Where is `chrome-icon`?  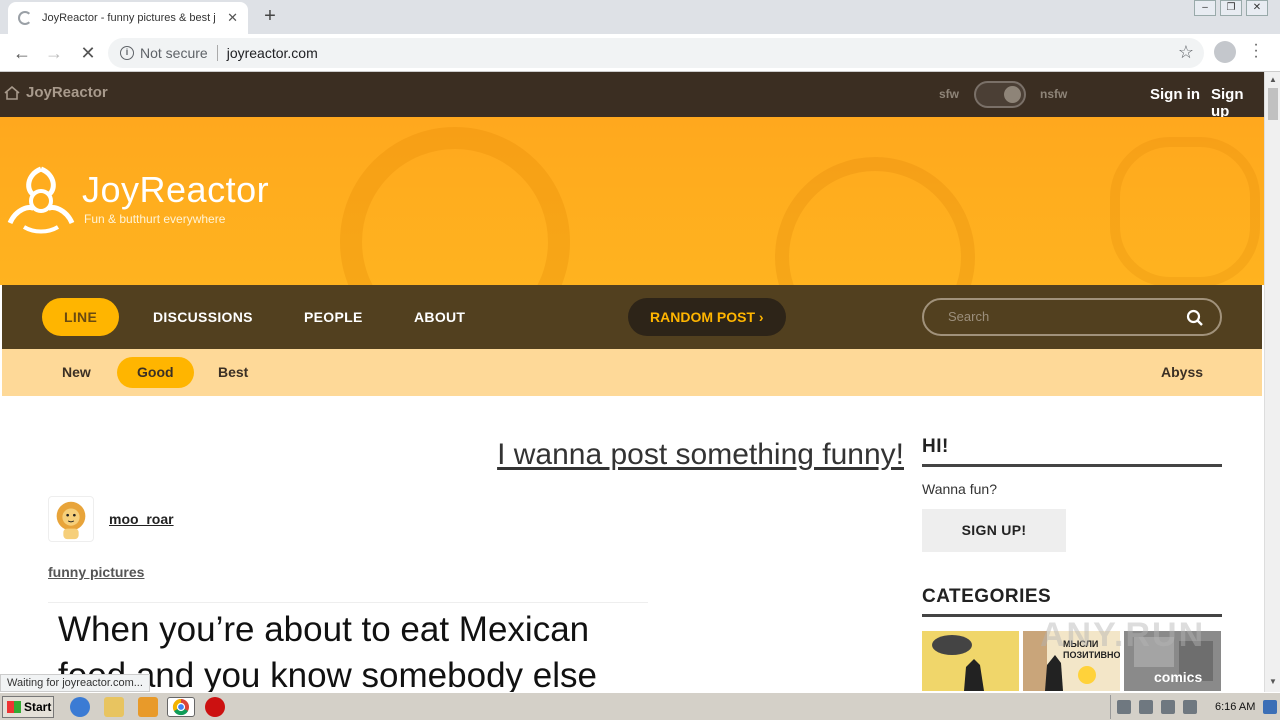
chrome-icon is located at coordinates (180, 707).